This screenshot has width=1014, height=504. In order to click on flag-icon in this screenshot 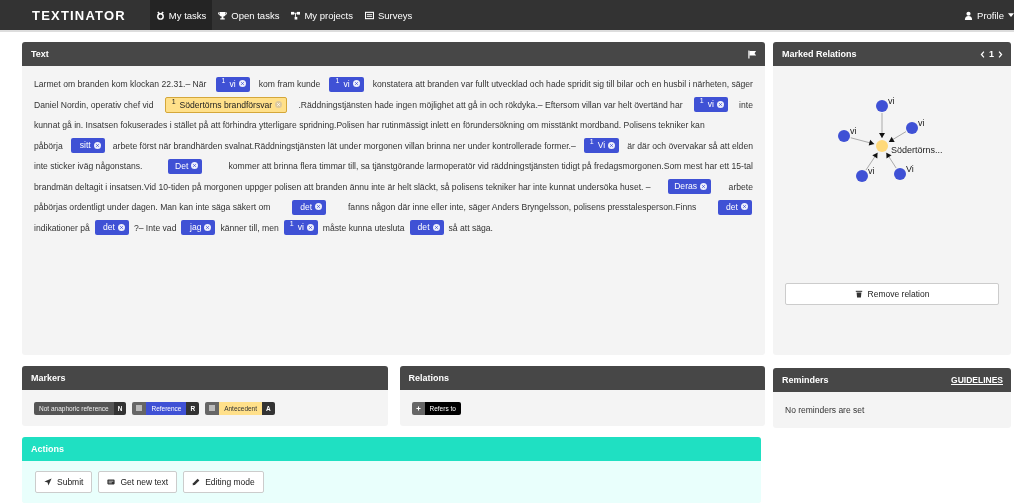, I will do `click(752, 54)`.